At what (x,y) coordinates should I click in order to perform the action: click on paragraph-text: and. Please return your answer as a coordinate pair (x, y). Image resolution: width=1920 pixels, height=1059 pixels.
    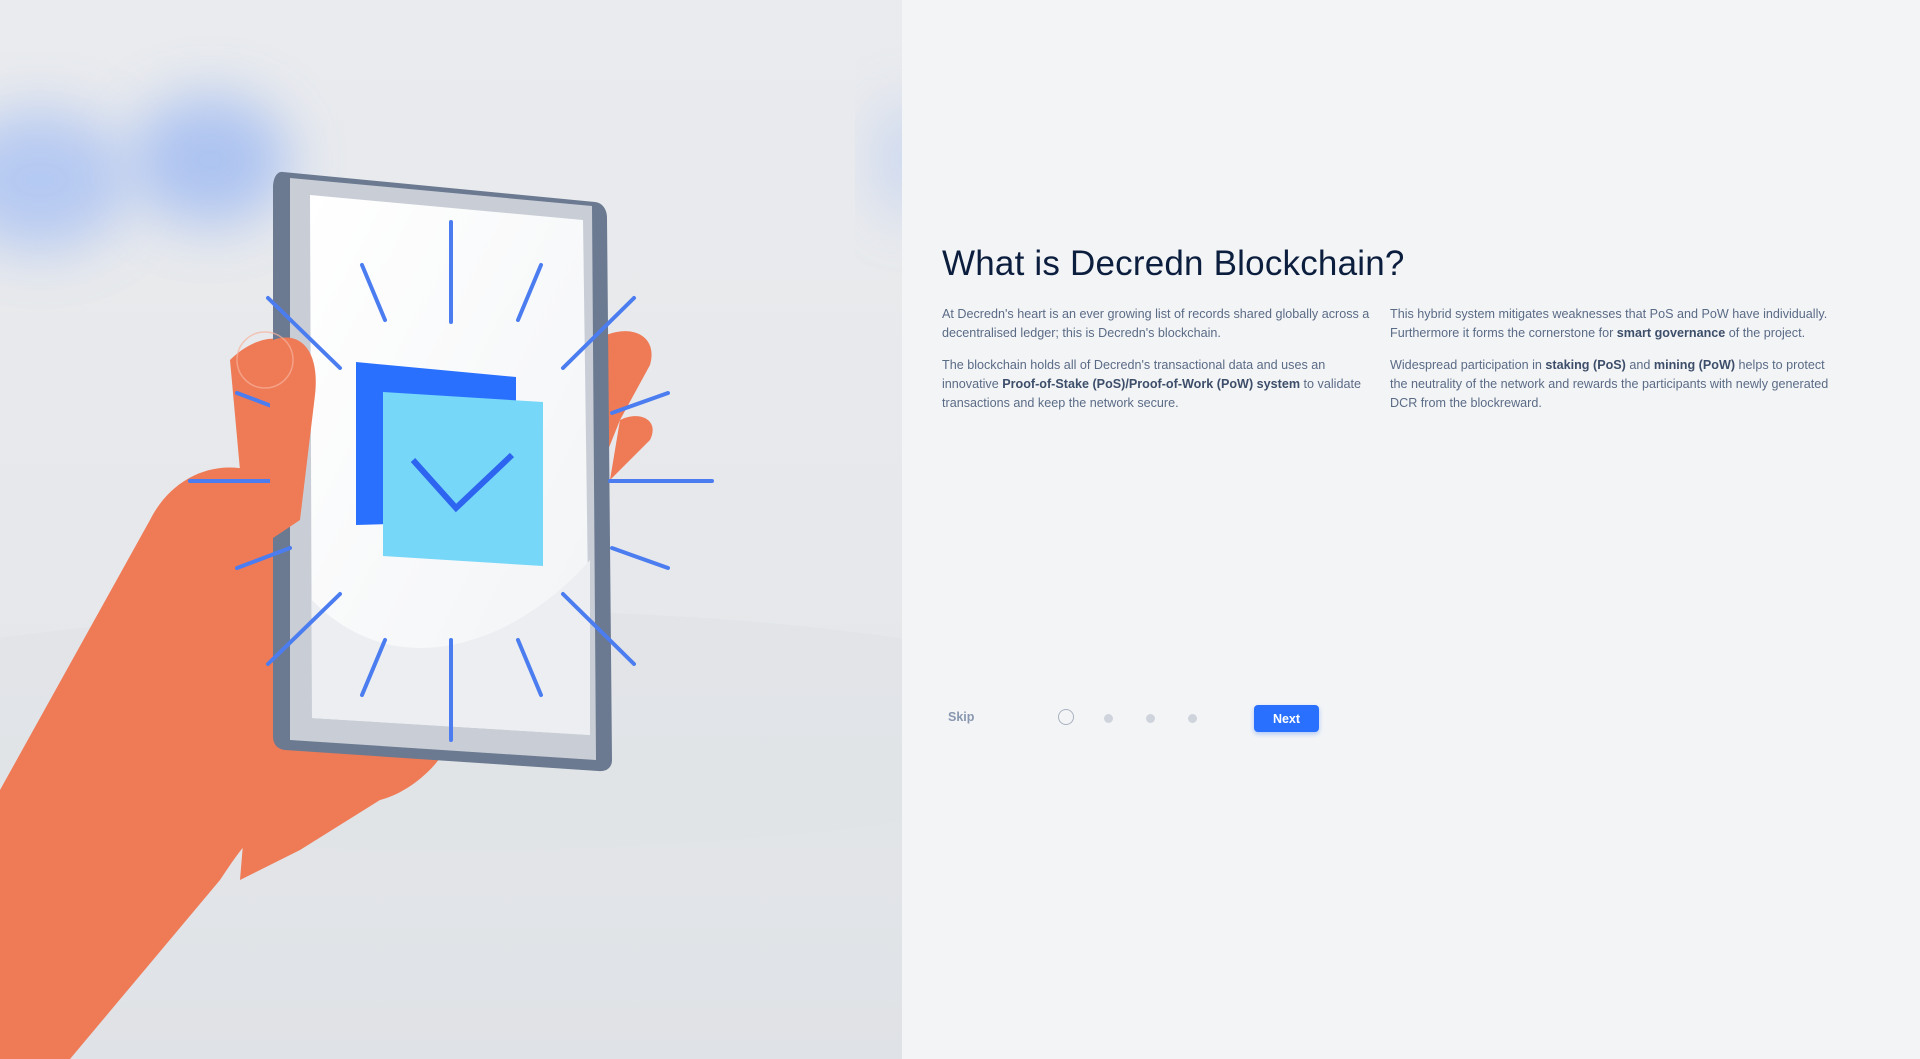
    Looking at the image, I should click on (1639, 365).